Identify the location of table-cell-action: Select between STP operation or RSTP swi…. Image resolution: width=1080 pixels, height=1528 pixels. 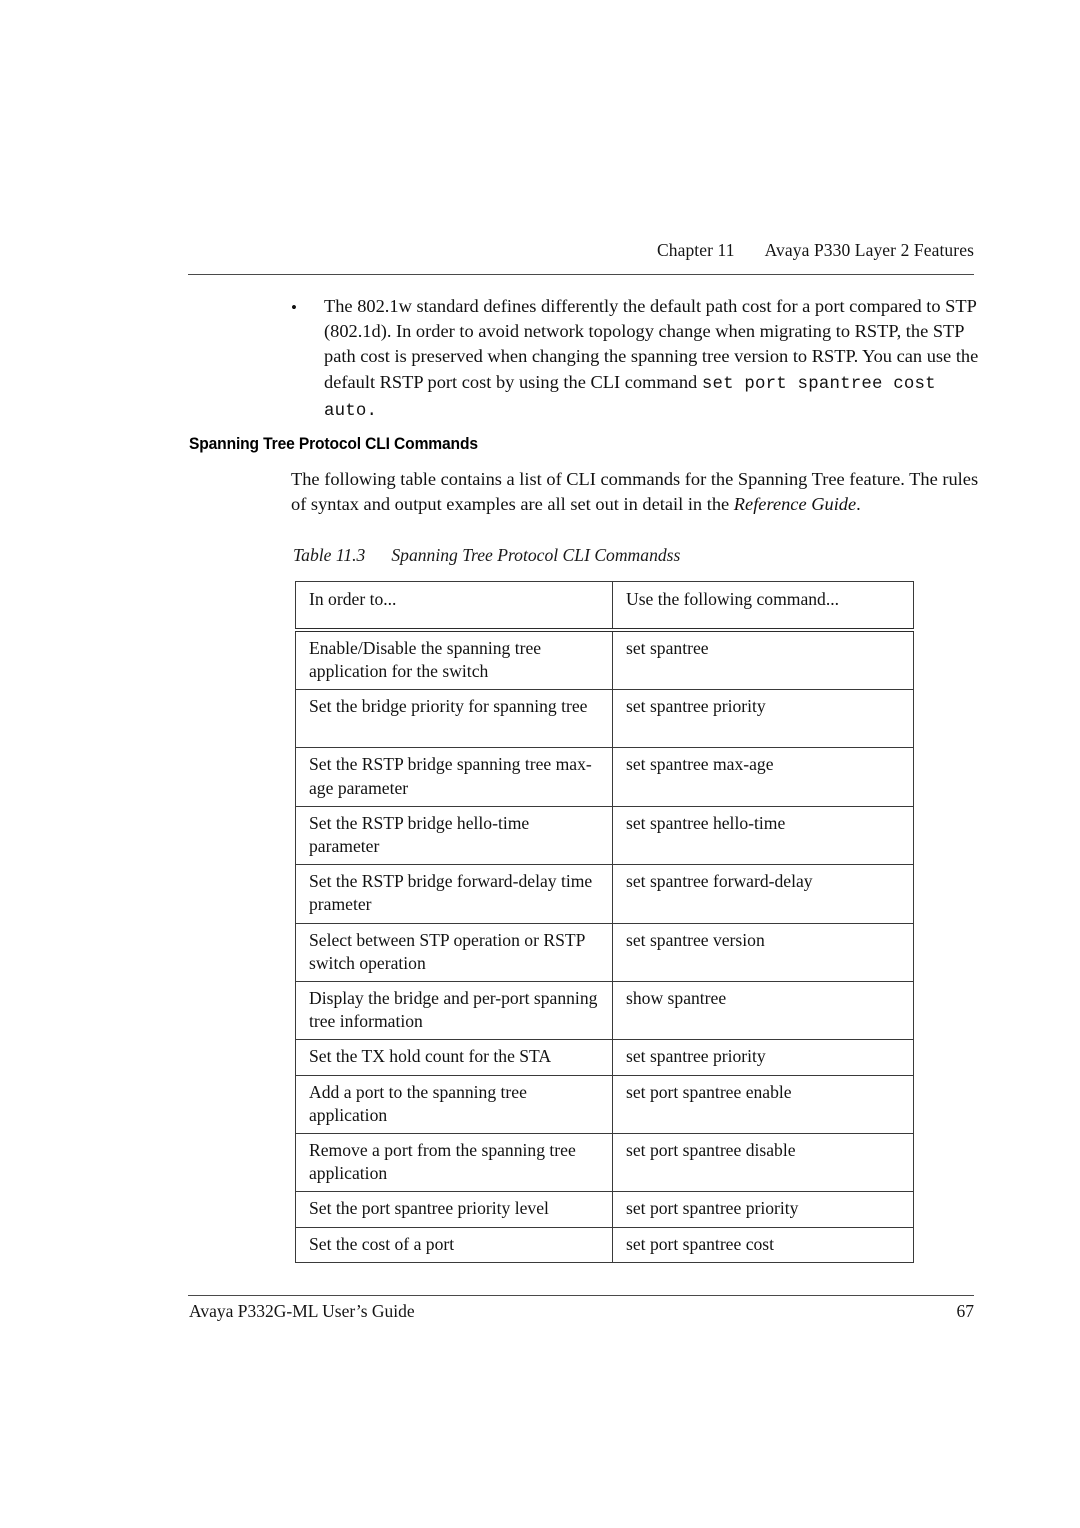
(454, 952).